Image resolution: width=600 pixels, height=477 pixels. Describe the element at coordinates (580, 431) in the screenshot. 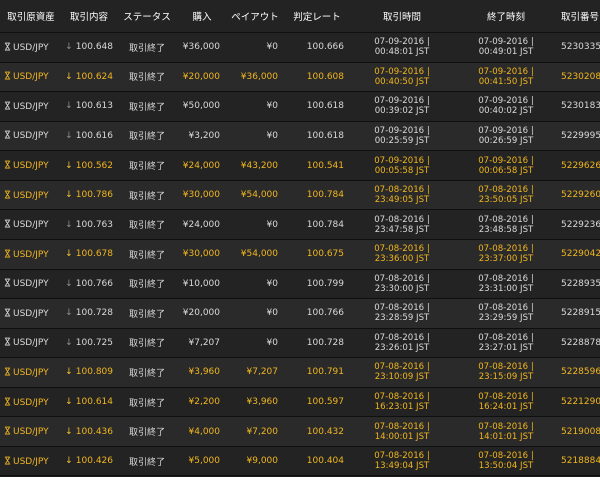

I see `trade-id-cell: 52190085` at that location.